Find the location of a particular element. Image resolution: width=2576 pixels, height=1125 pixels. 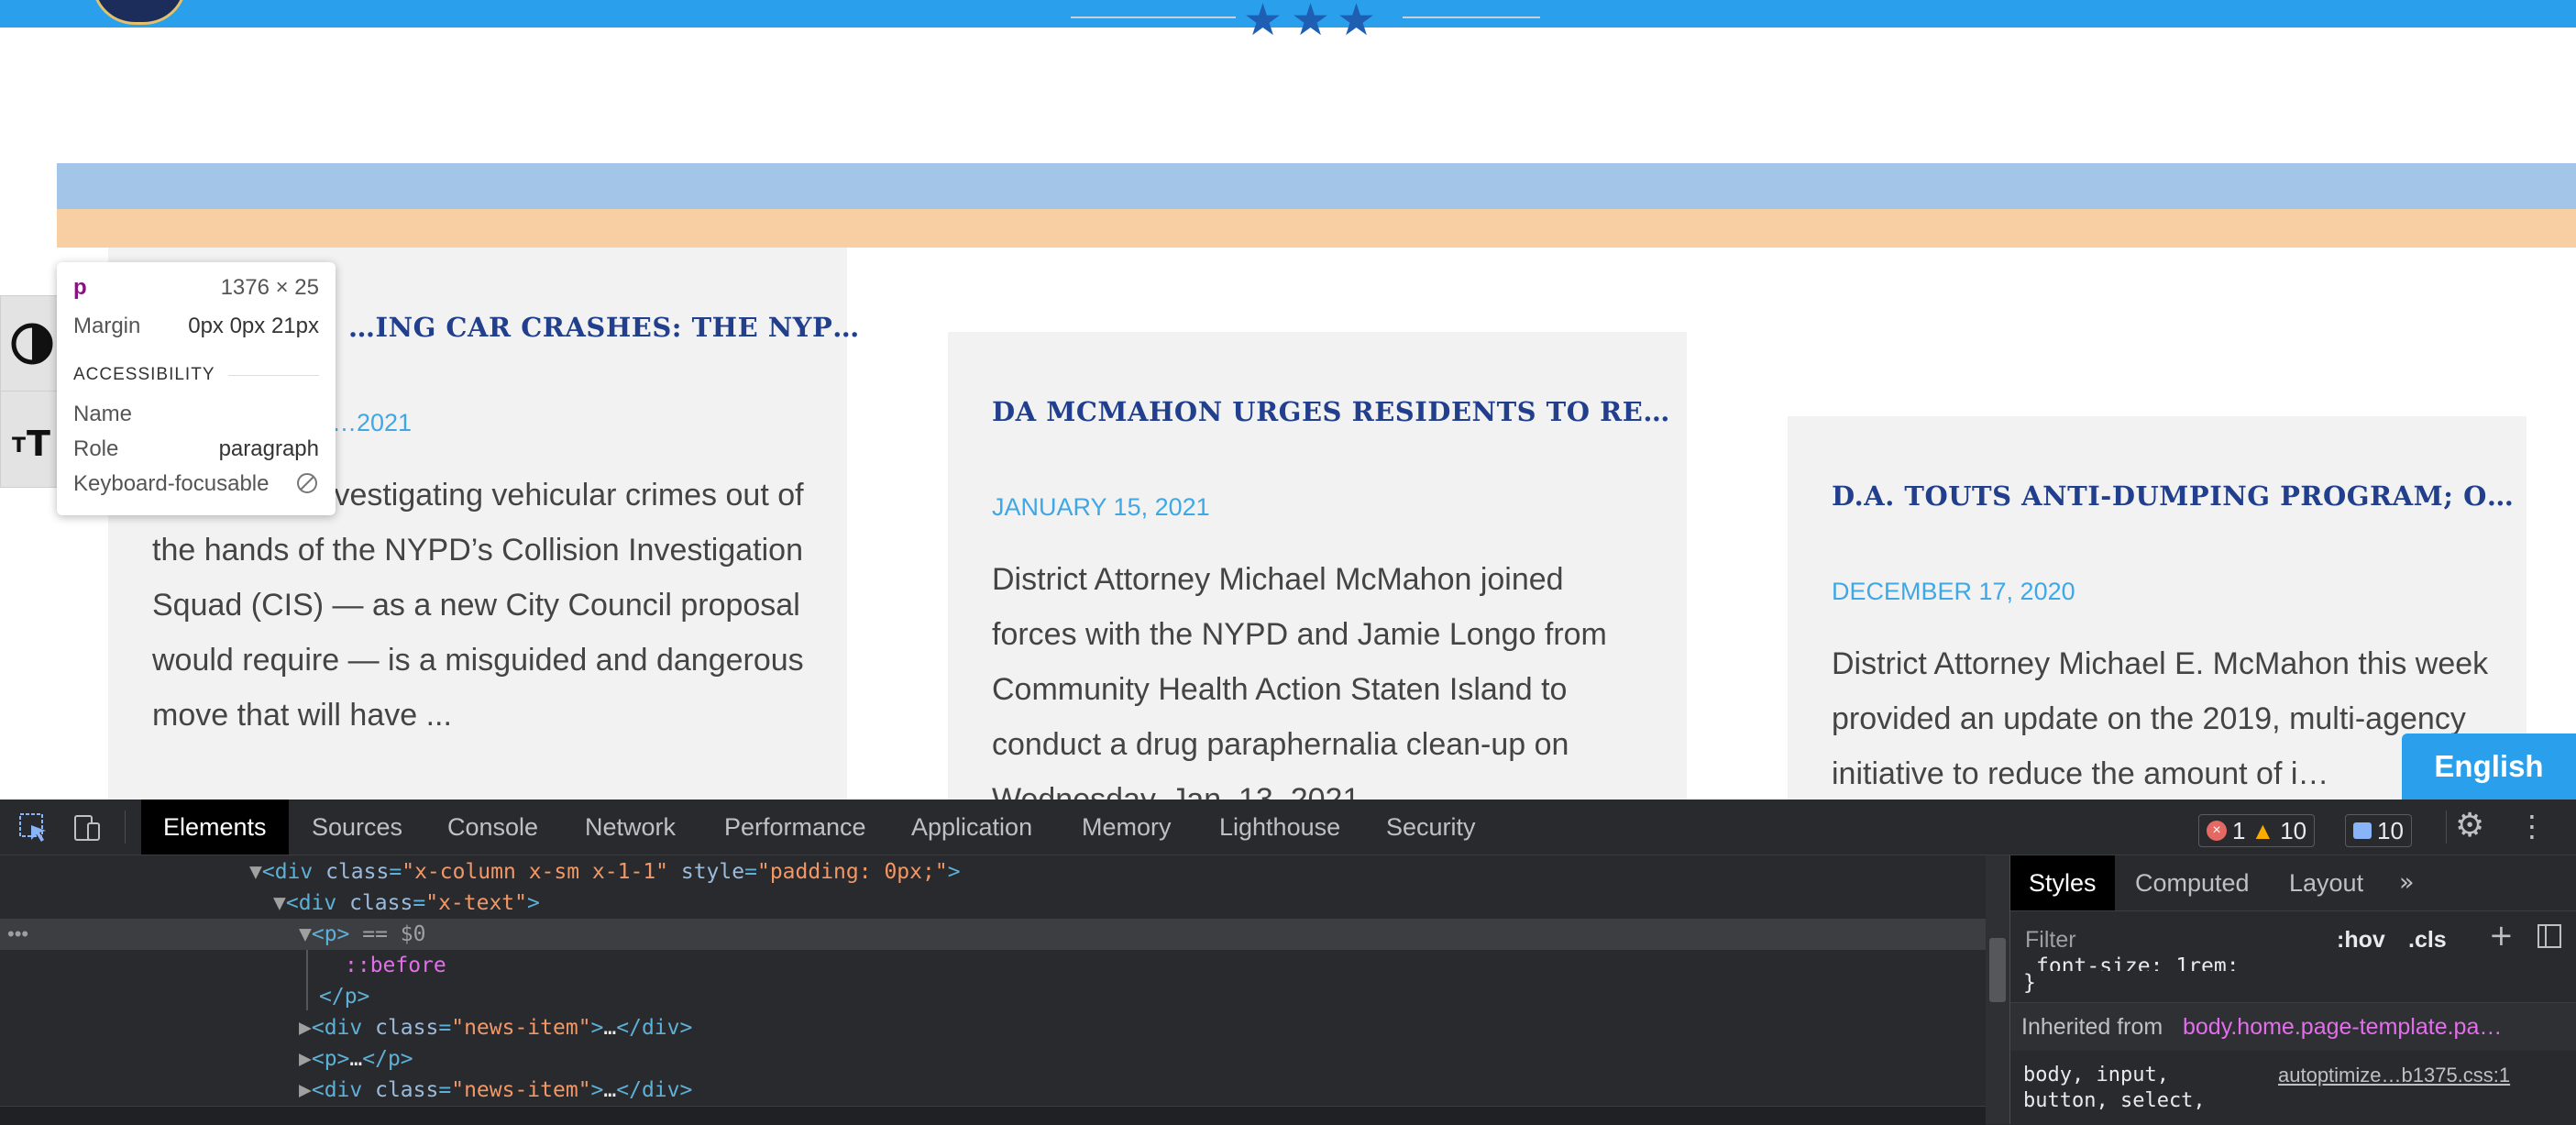

tooltip-margin-value: 0px 0px 21px is located at coordinates (254, 326).